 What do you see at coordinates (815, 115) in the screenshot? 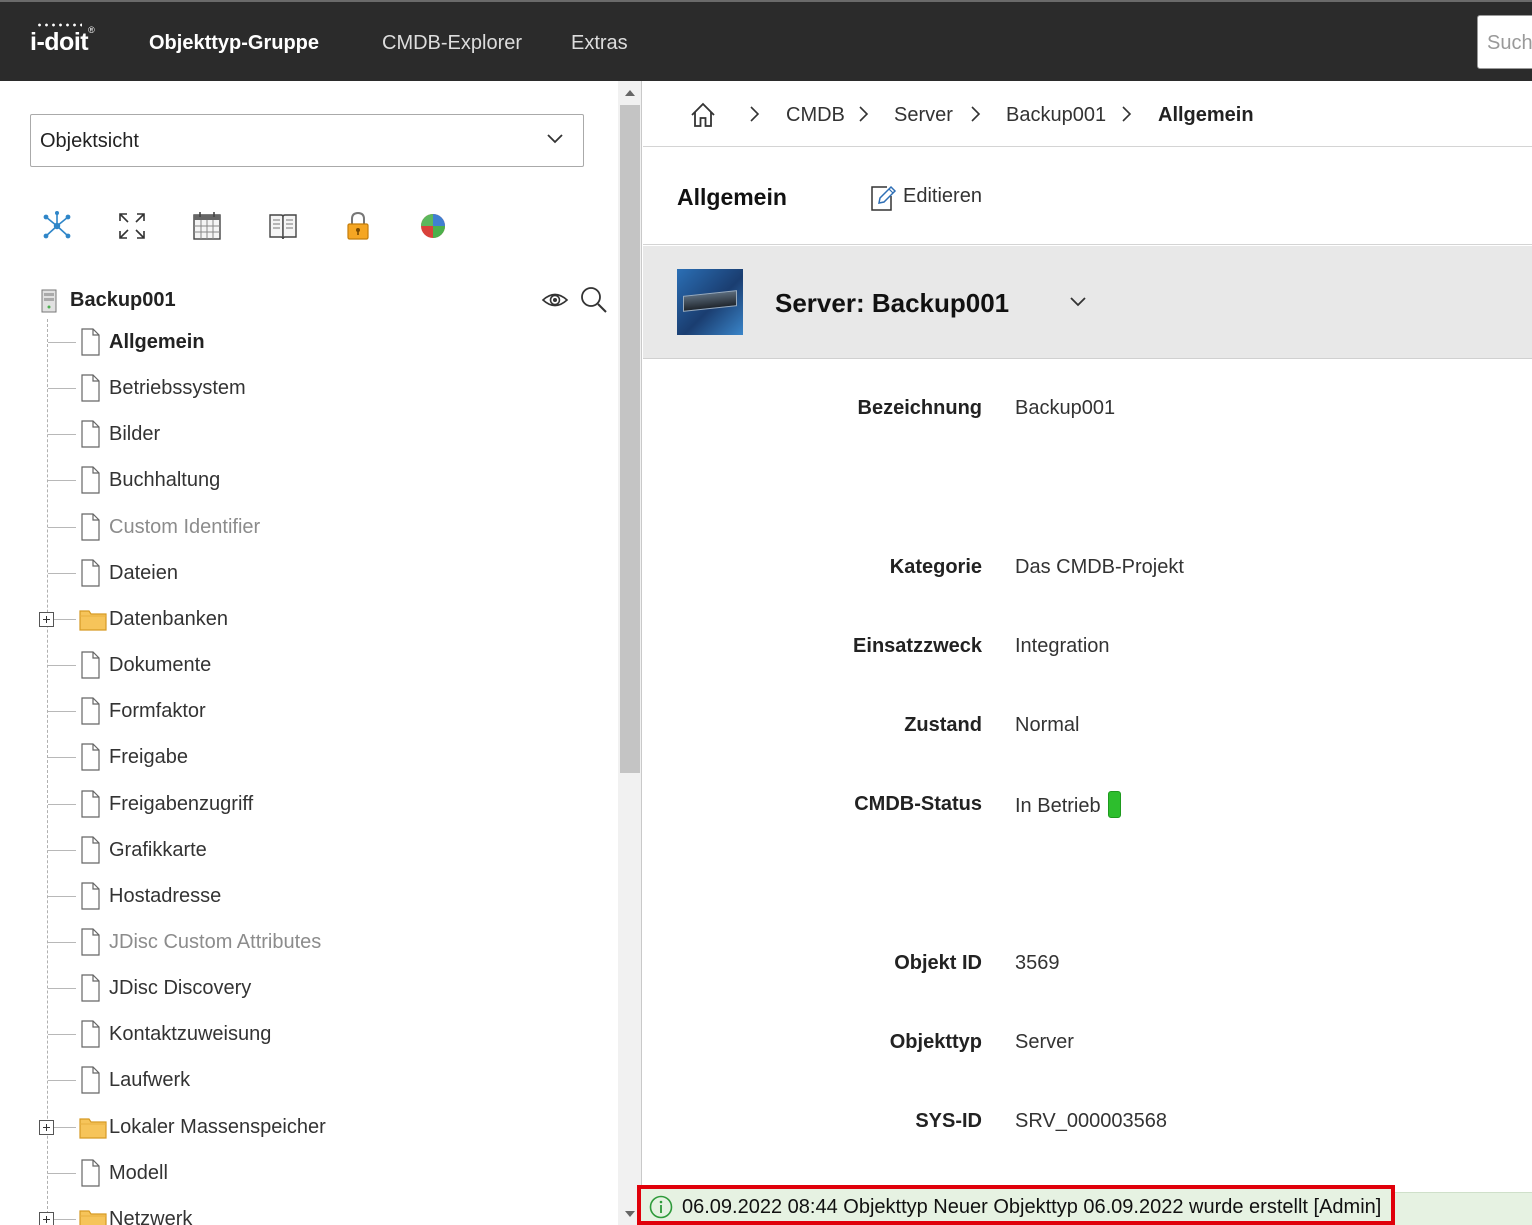
I see `breadcrumb-cmdb: CMDB` at bounding box center [815, 115].